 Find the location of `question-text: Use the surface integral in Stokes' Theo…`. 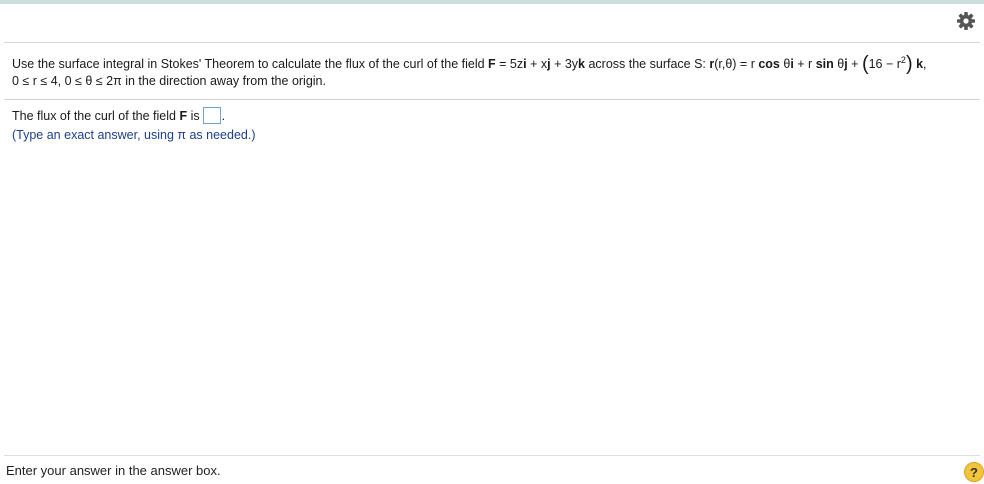

question-text: Use the surface integral in Stokes' Theo… is located at coordinates (469, 70).